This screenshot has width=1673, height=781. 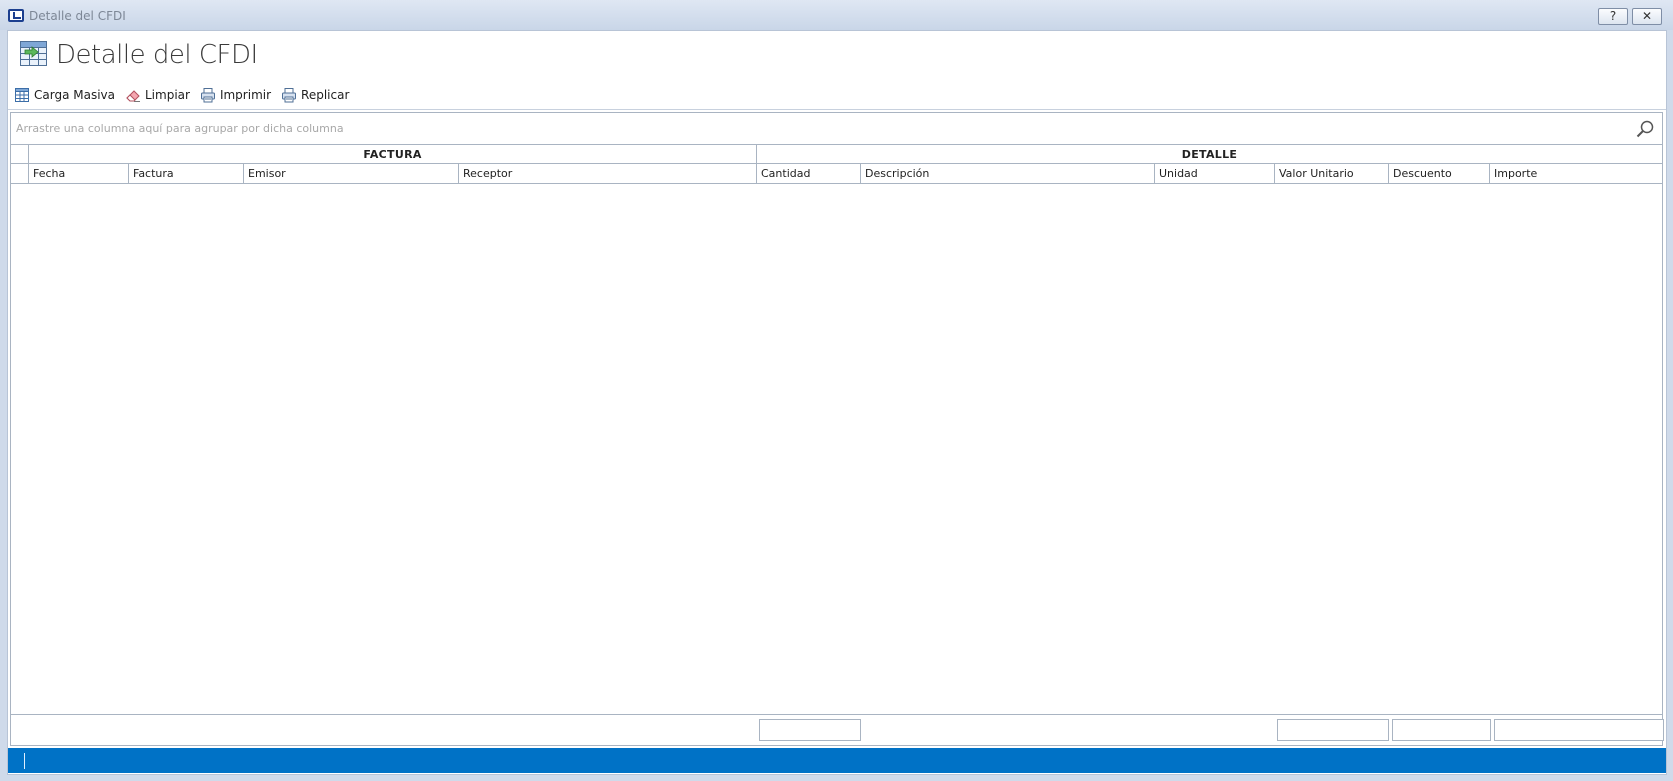 I want to click on bulk-load-icon, so click(x=22, y=95).